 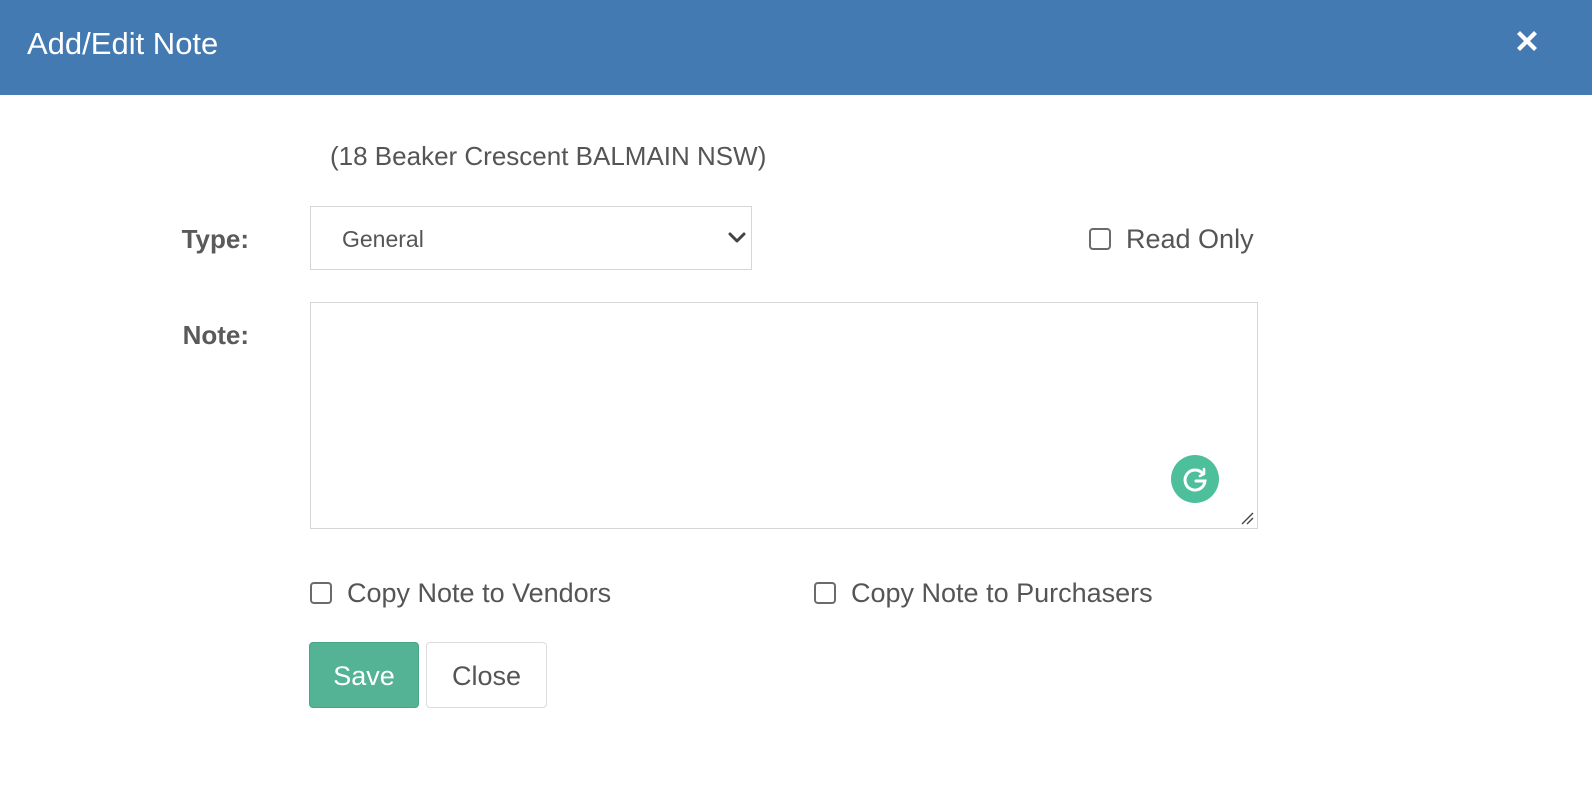 What do you see at coordinates (215, 335) in the screenshot?
I see `note-label: Note:` at bounding box center [215, 335].